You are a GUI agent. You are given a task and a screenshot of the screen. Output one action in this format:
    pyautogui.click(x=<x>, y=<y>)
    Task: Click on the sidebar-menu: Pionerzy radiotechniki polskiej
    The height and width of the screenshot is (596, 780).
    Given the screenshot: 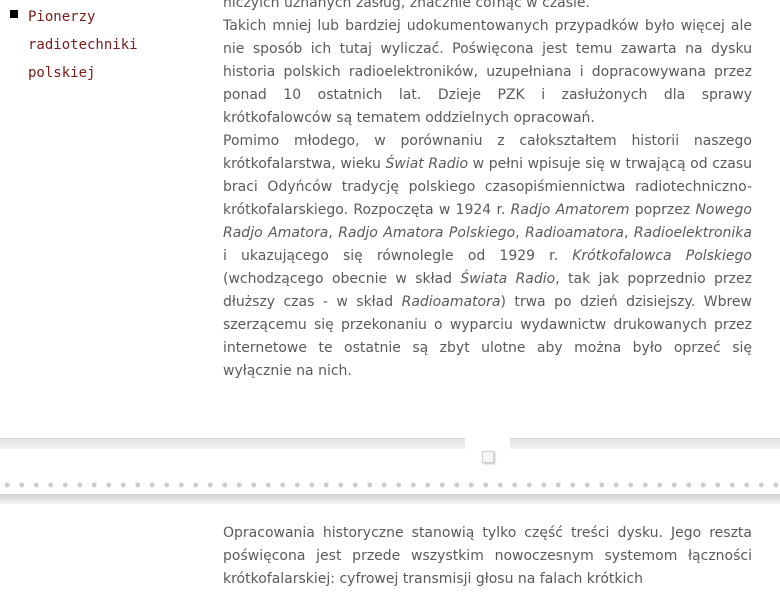 What is the action you would take?
    pyautogui.click(x=110, y=45)
    